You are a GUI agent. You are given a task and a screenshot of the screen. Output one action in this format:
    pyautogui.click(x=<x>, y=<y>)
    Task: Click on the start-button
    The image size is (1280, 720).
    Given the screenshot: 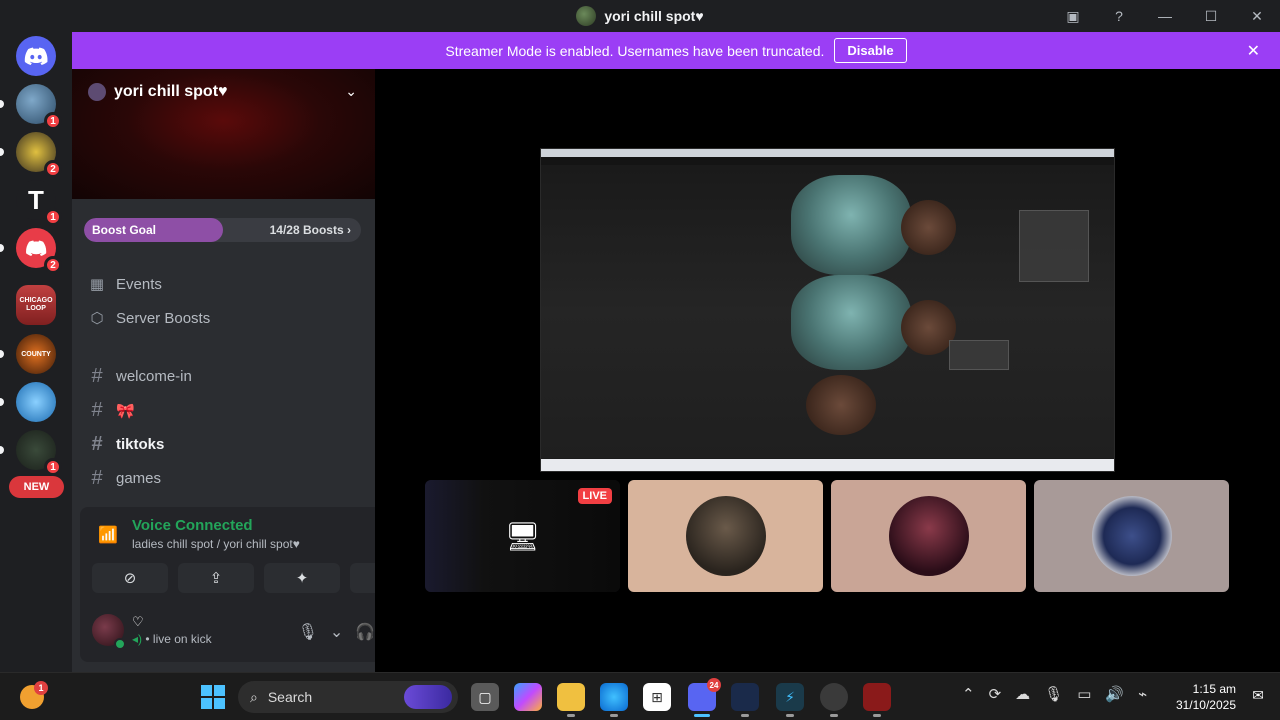 What is the action you would take?
    pyautogui.click(x=213, y=697)
    